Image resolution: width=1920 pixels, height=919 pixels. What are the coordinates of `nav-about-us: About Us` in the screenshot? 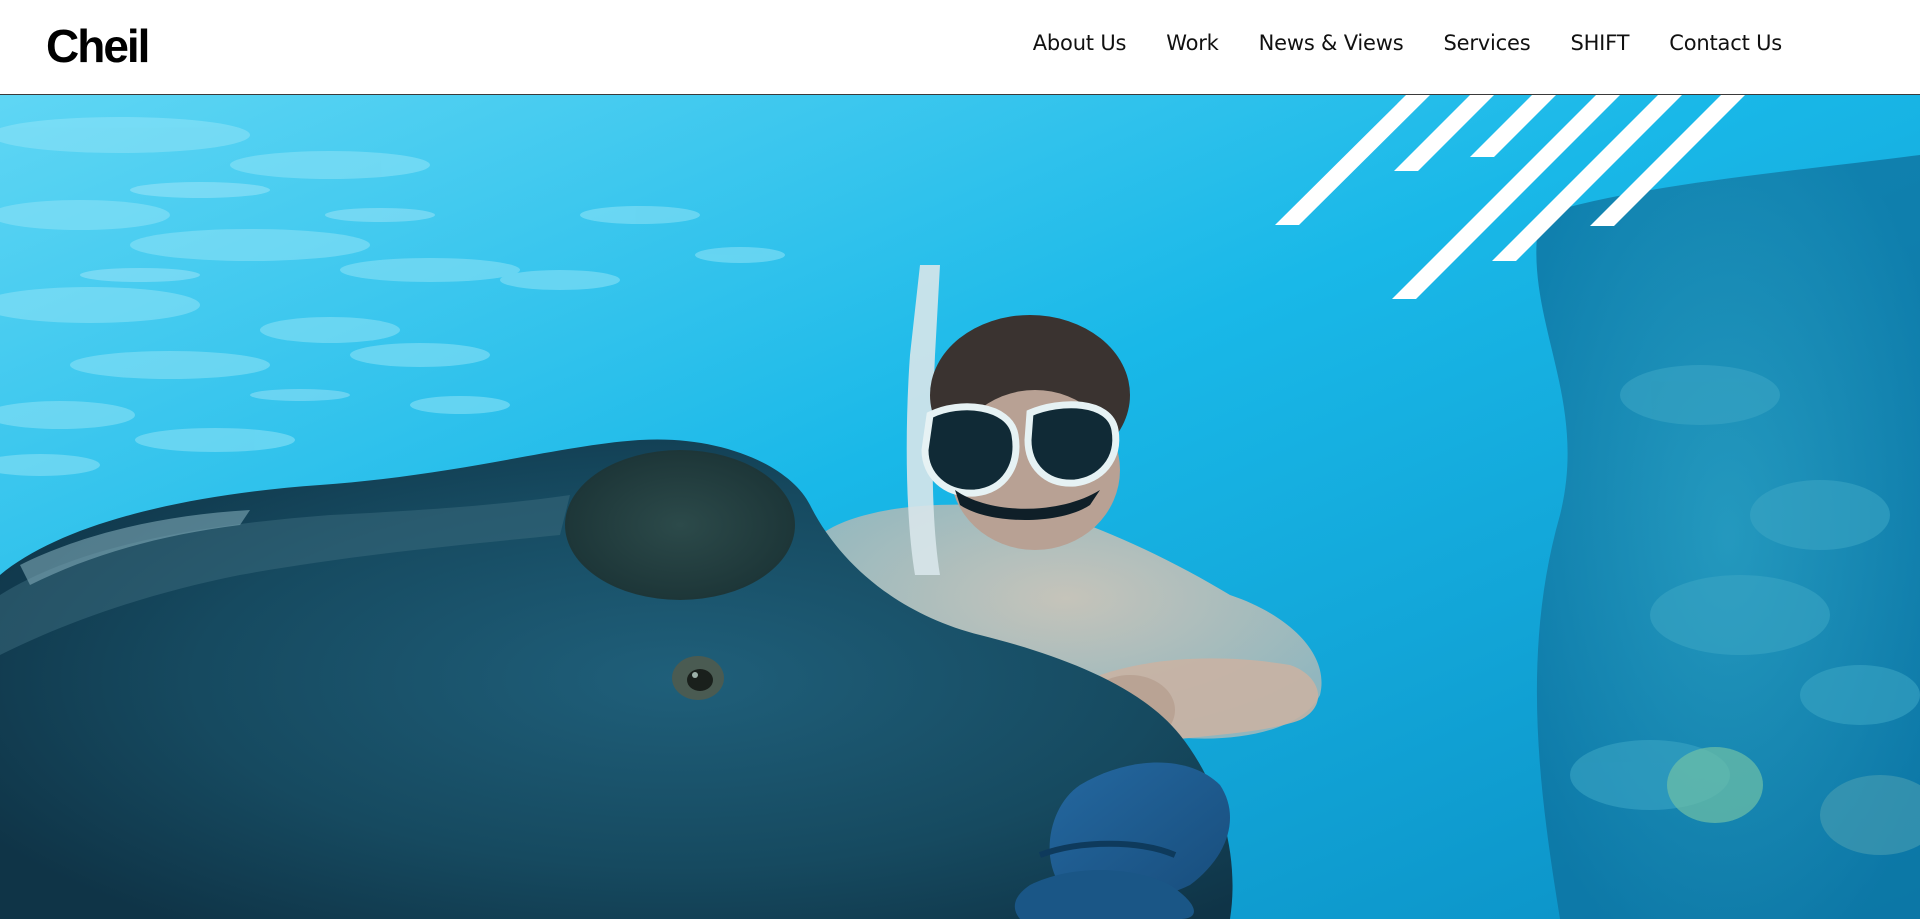 It's located at (1080, 43).